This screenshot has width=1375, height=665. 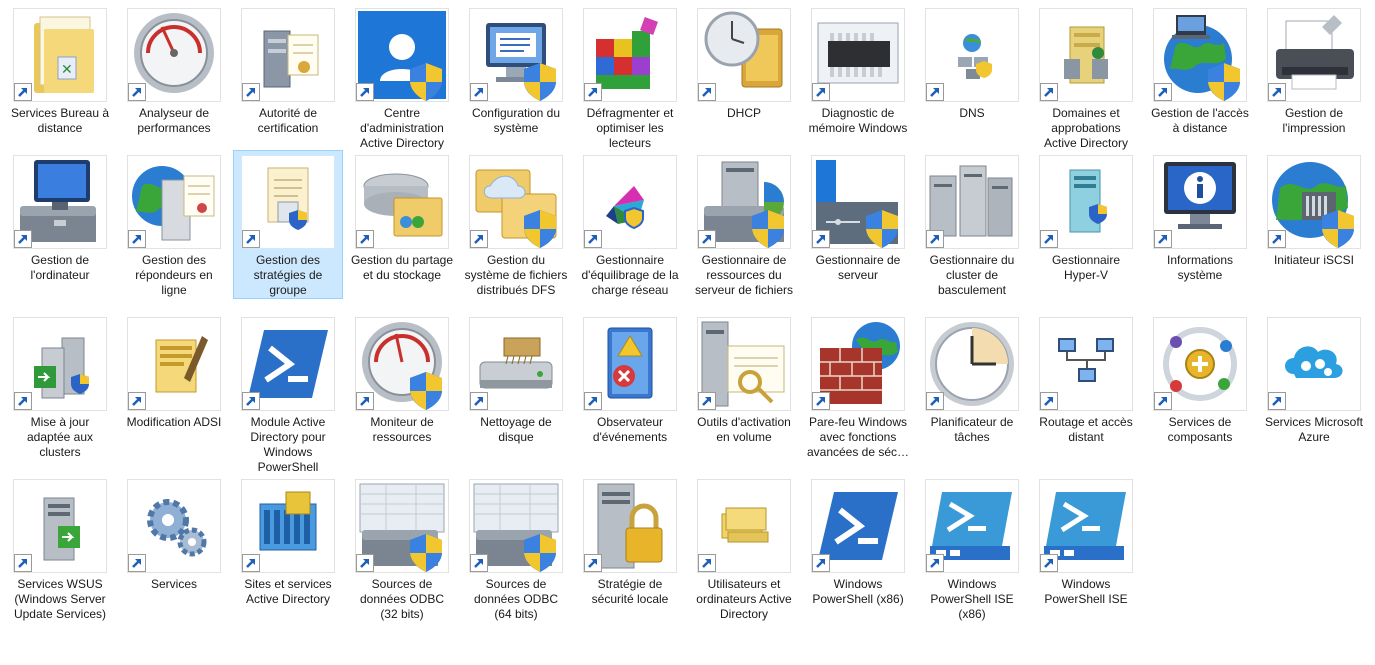 What do you see at coordinates (1200, 217) in the screenshot?
I see `shortcut-item: Informations système` at bounding box center [1200, 217].